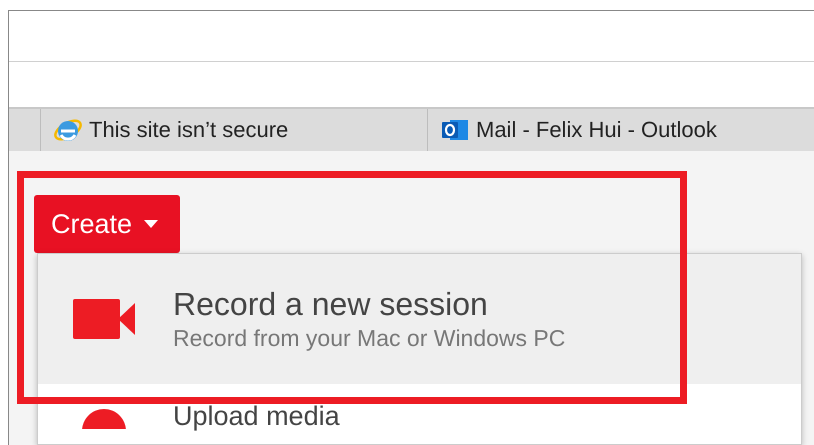  What do you see at coordinates (104, 319) in the screenshot?
I see `video-camera-icon` at bounding box center [104, 319].